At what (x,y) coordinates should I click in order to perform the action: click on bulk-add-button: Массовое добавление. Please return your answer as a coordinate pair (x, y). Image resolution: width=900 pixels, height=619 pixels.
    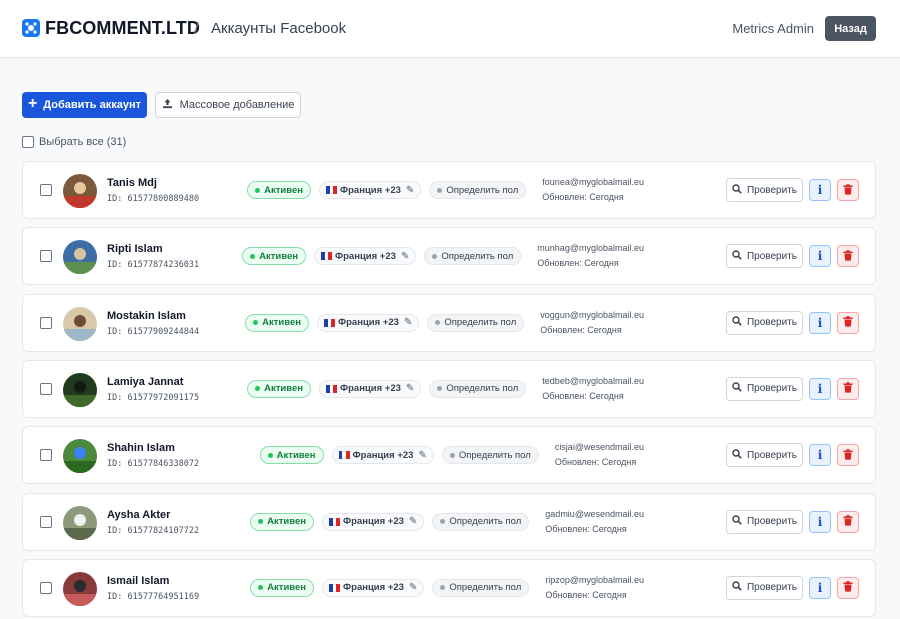
    Looking at the image, I should click on (228, 105).